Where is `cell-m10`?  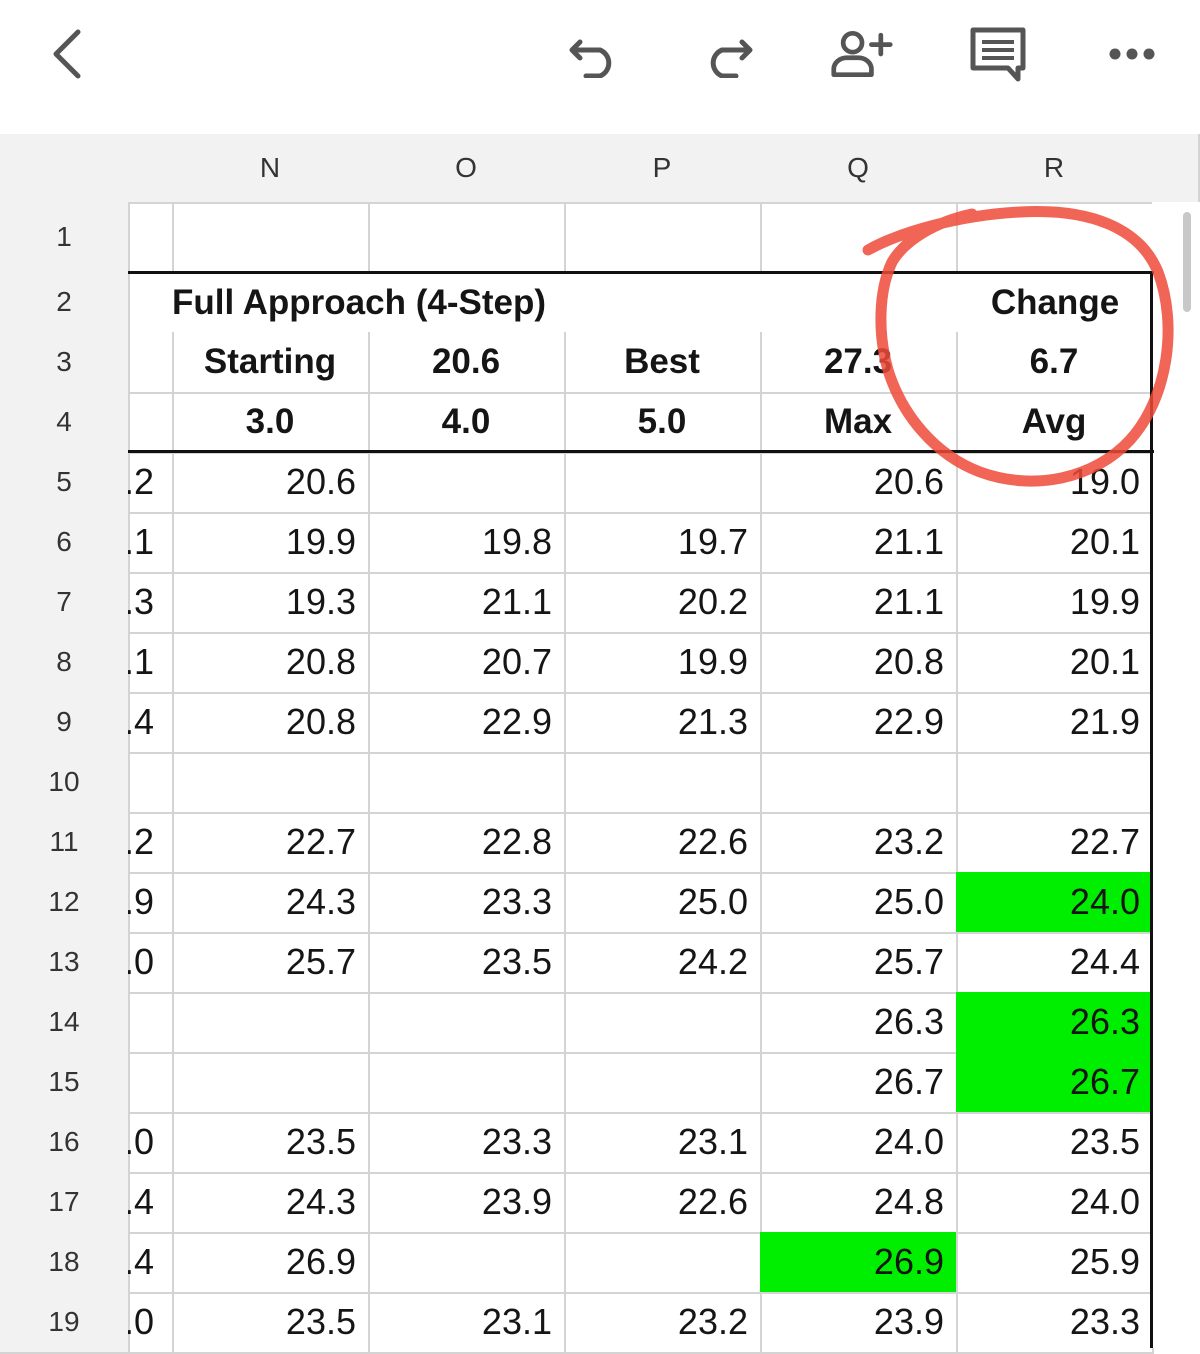
cell-m10 is located at coordinates (151, 783).